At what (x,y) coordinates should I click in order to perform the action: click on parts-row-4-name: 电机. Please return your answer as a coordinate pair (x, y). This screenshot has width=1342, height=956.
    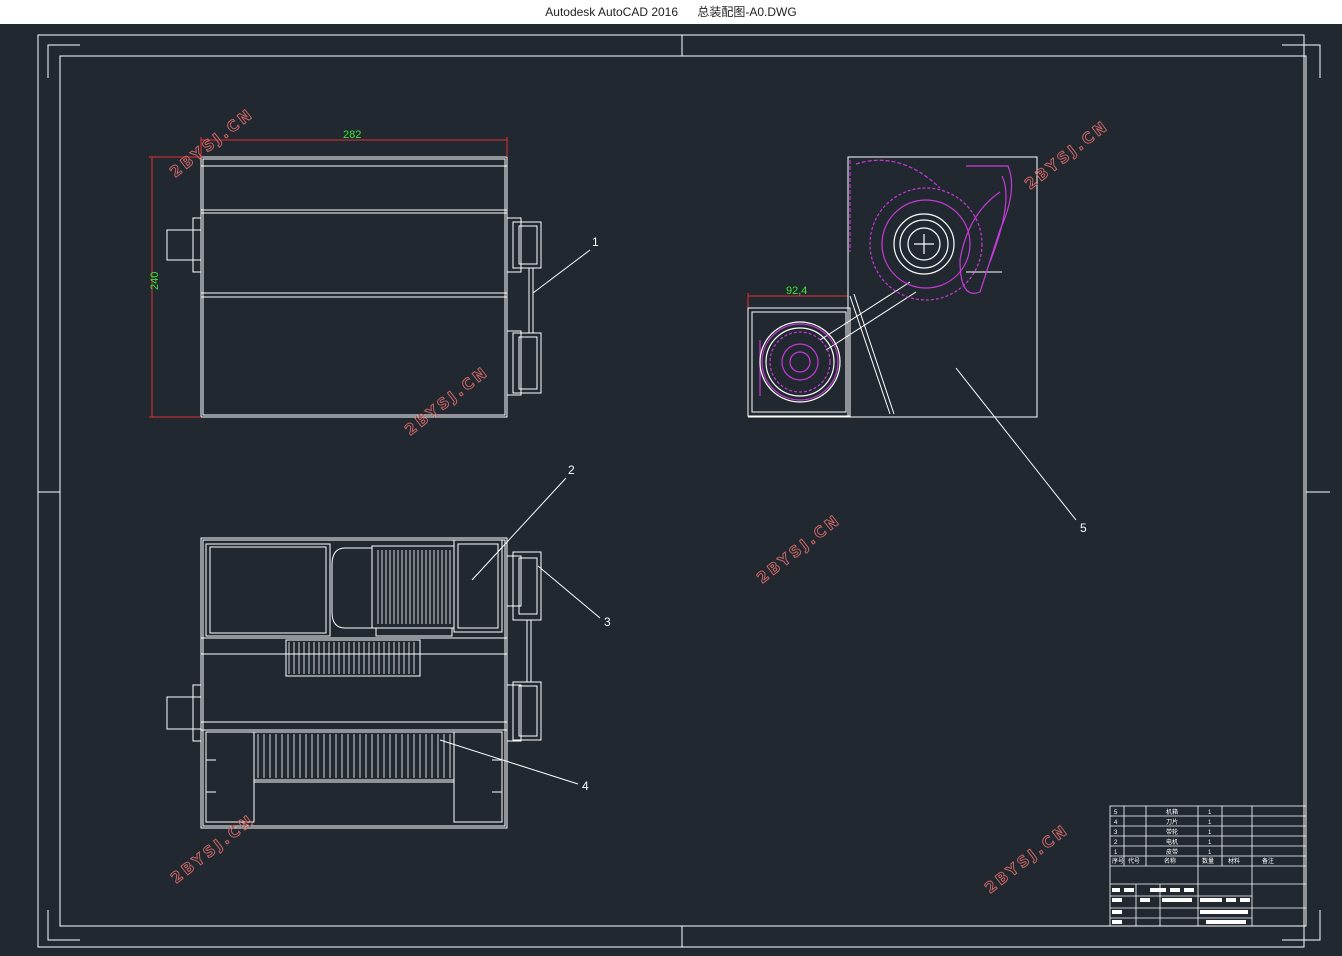
    Looking at the image, I should click on (1172, 842).